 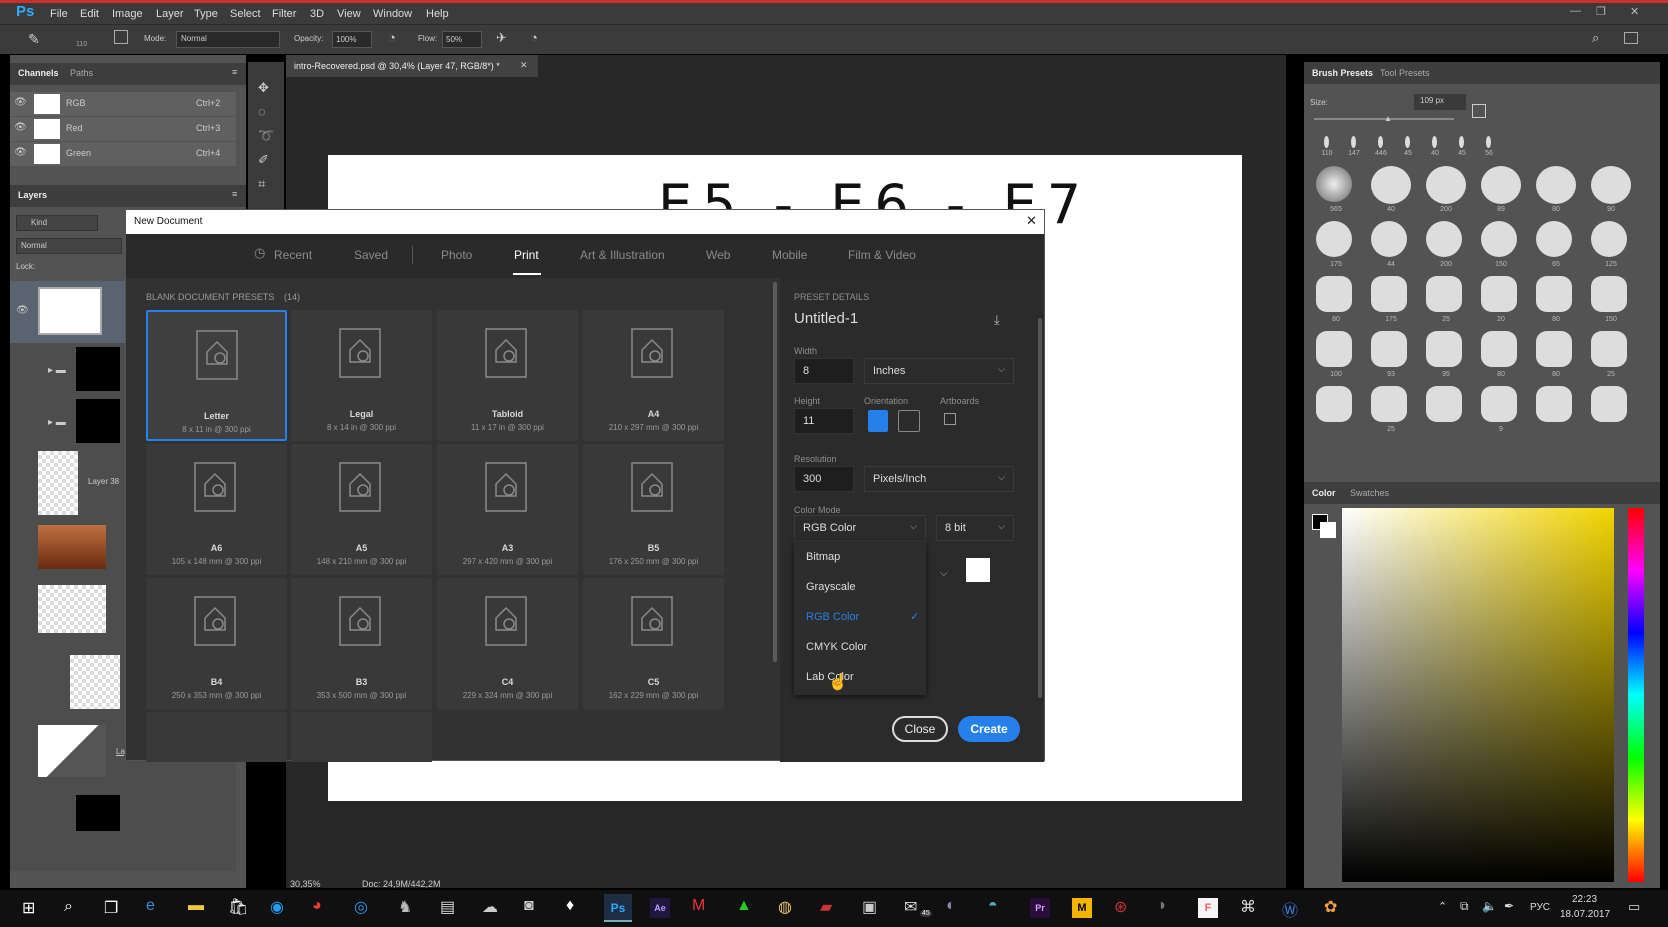 I want to click on workspace-icon, so click(x=1631, y=38).